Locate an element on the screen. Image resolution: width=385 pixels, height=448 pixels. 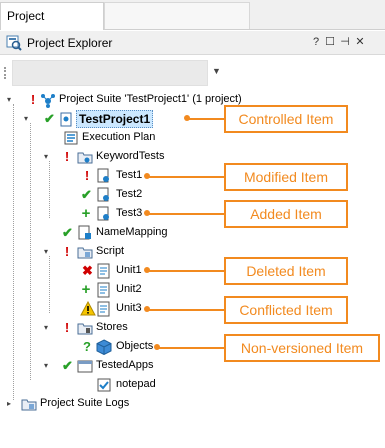
tree-label: Objects is located at coordinates (135, 346).